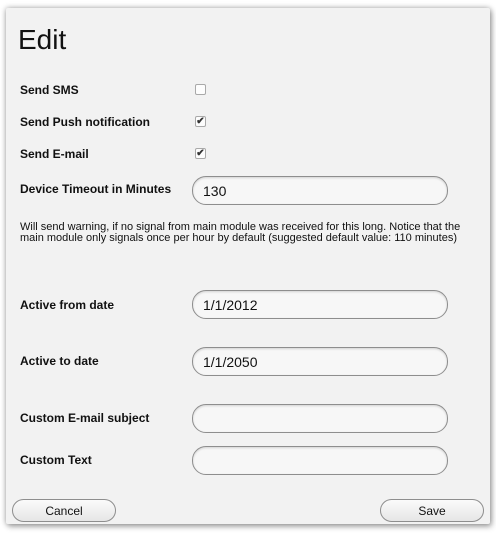 This screenshot has height=534, width=496. Describe the element at coordinates (49, 90) in the screenshot. I see `send-sms-label: Send SMS` at that location.